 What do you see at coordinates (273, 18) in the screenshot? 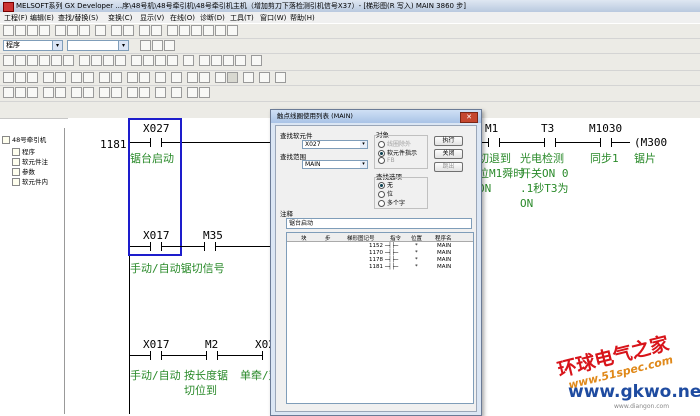
I see `menu-window: 窗口(W)` at bounding box center [273, 18].